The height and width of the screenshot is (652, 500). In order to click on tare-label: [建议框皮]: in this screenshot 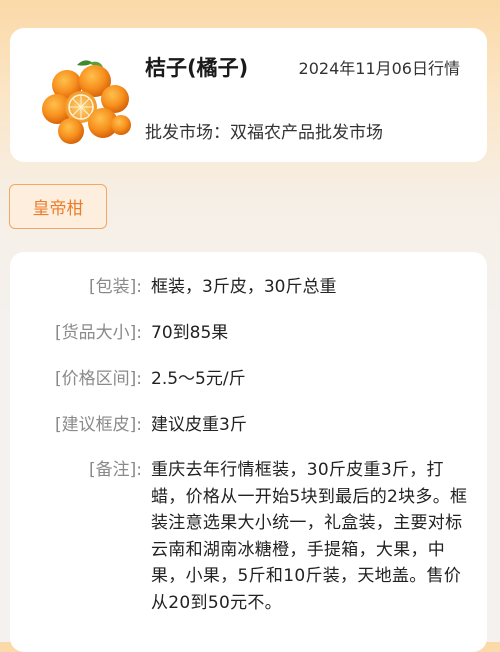, I will do `click(98, 425)`.